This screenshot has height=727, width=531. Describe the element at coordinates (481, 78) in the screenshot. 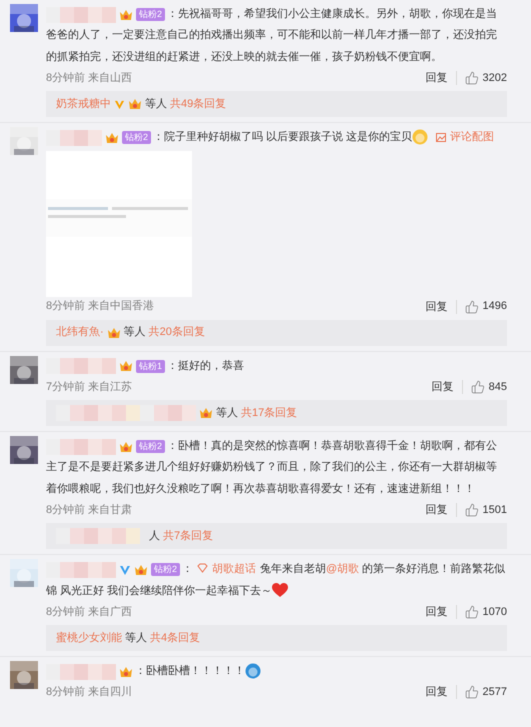

I see `like-button: 3202` at that location.